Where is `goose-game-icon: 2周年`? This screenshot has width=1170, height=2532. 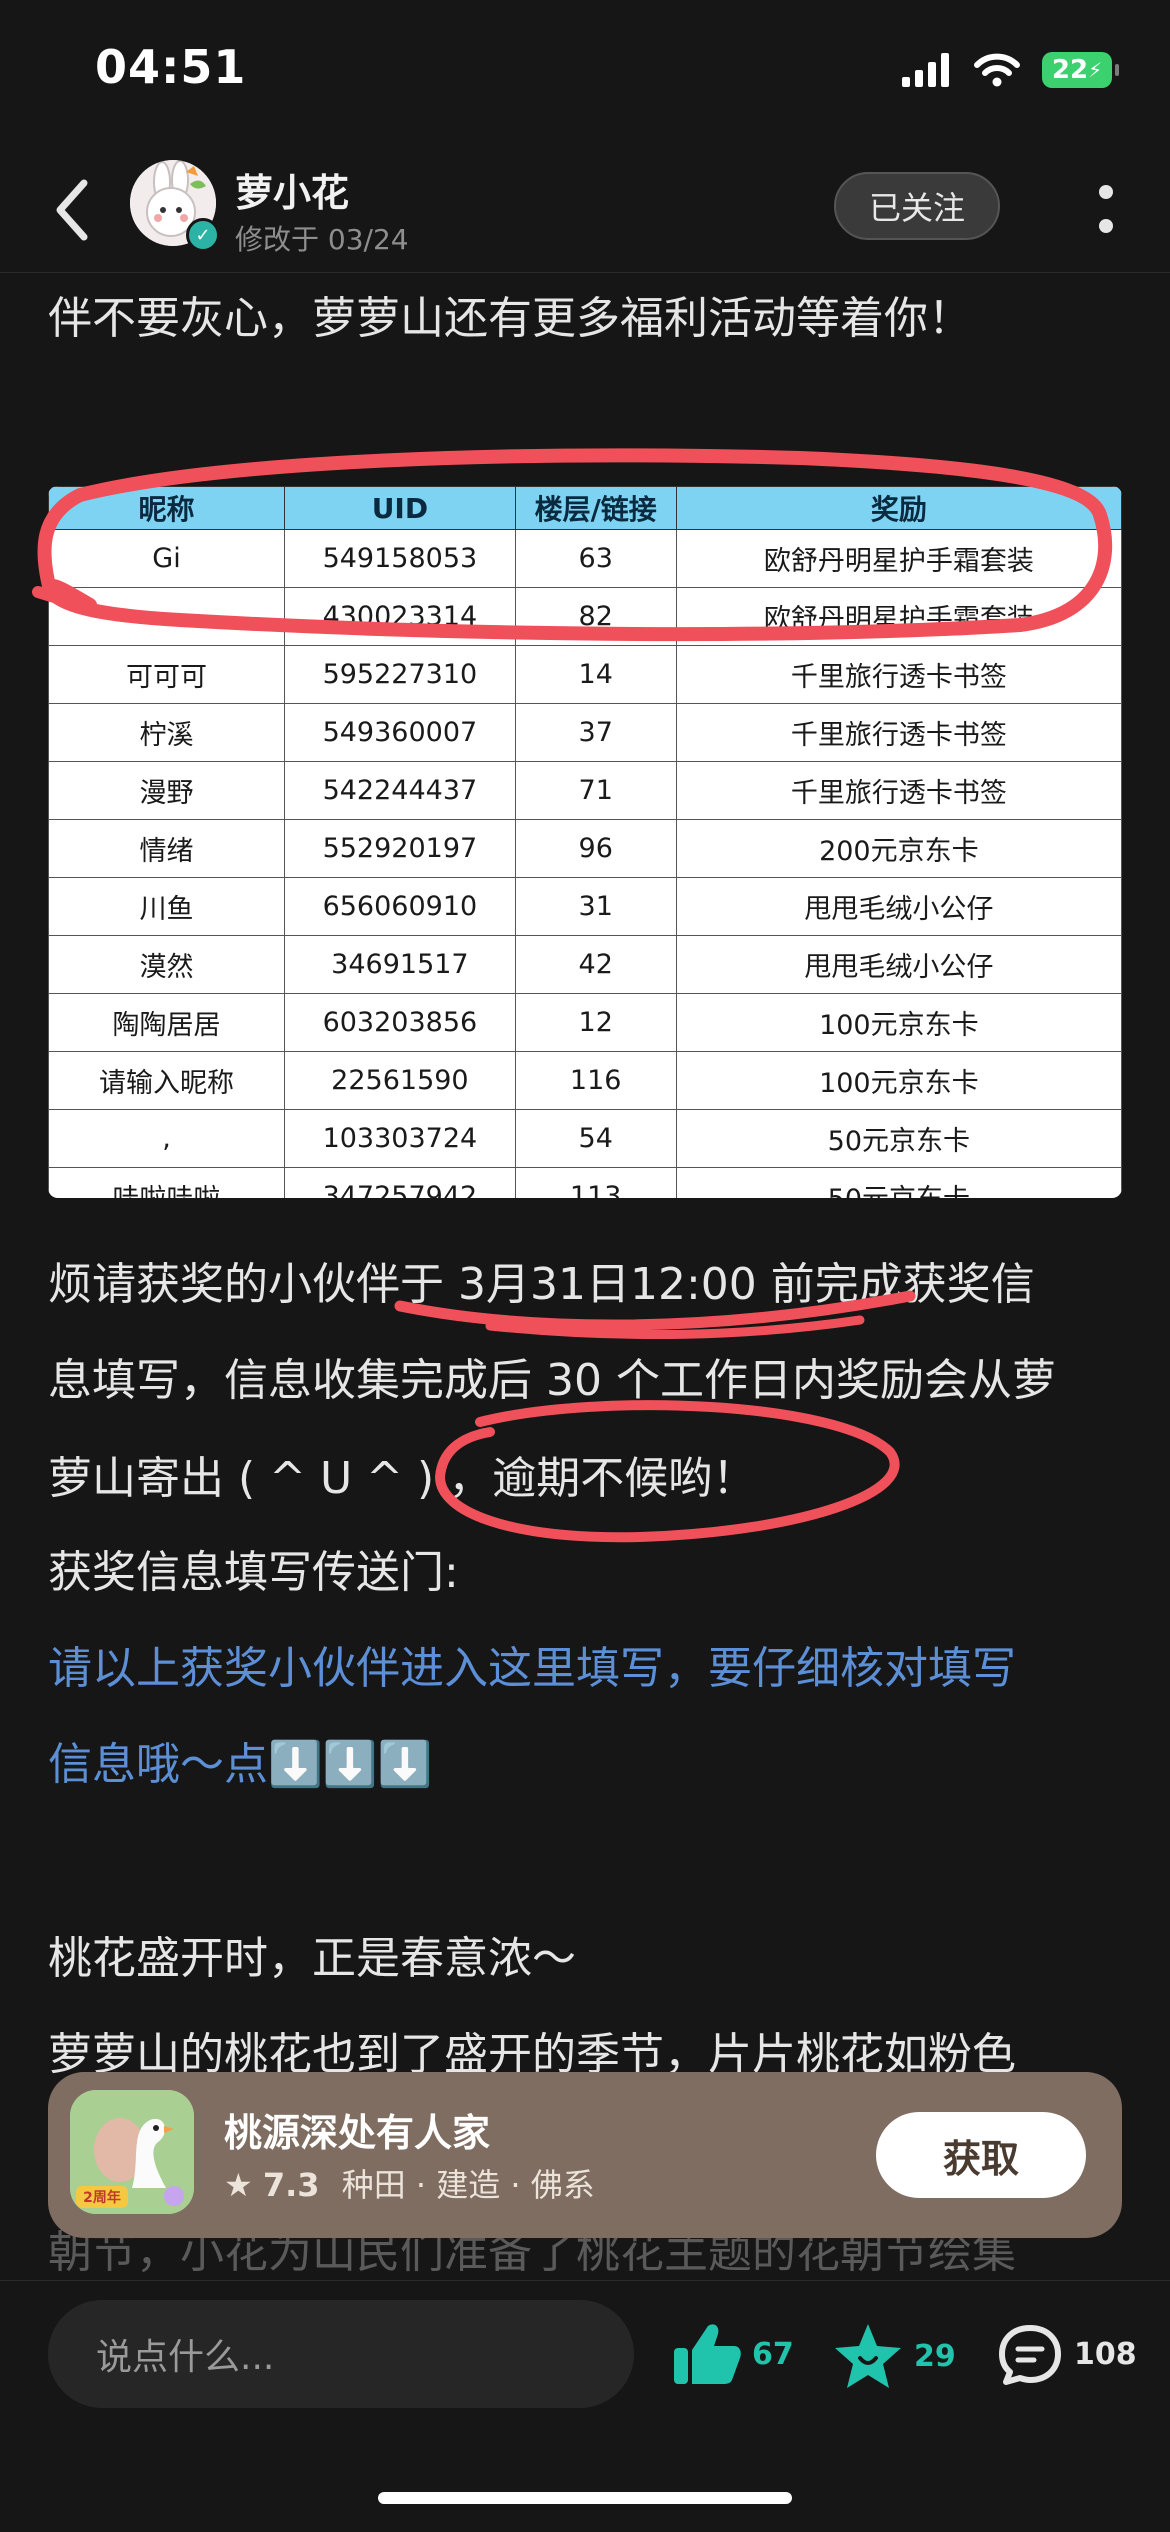 goose-game-icon: 2周年 is located at coordinates (132, 2152).